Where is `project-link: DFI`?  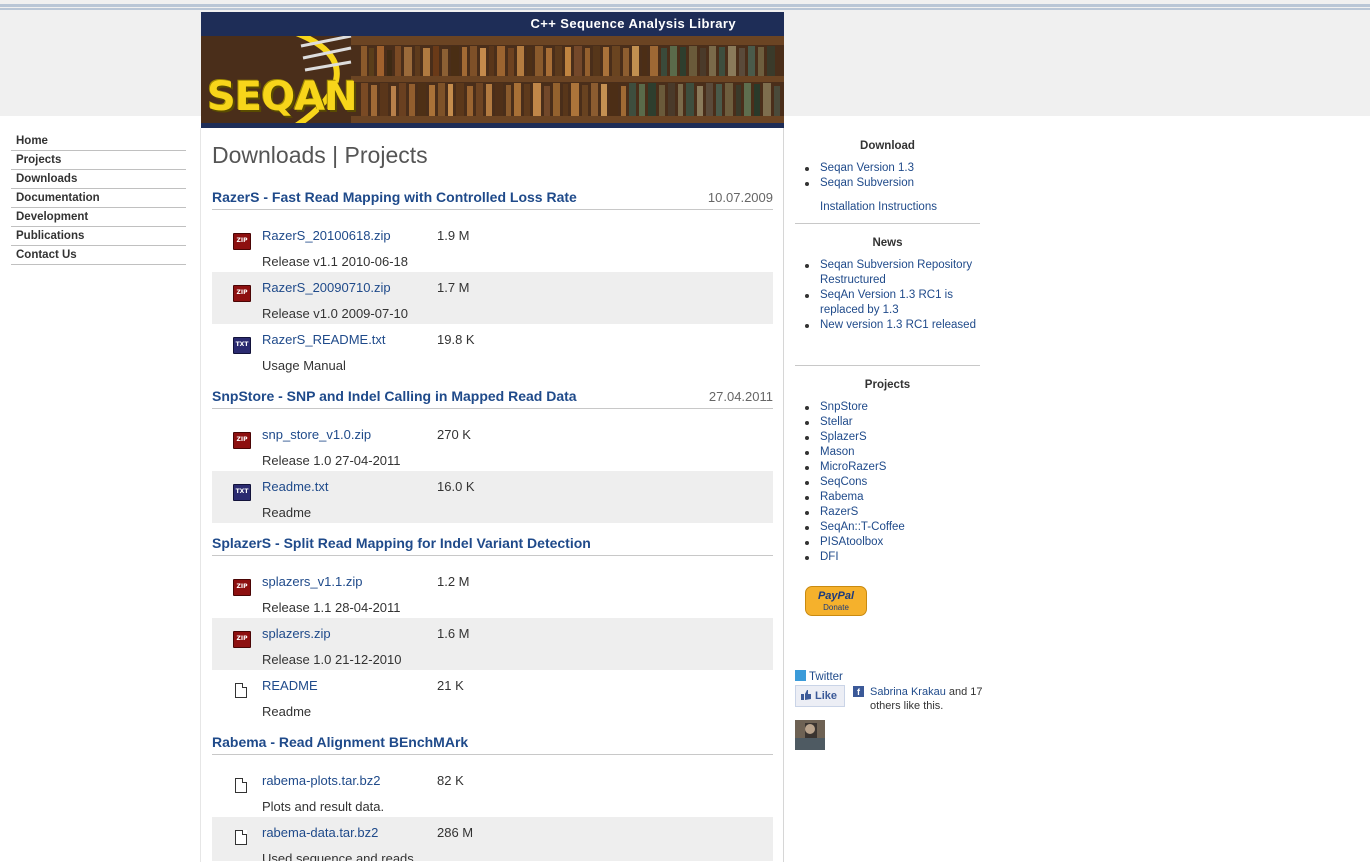
project-link: DFI is located at coordinates (887, 557).